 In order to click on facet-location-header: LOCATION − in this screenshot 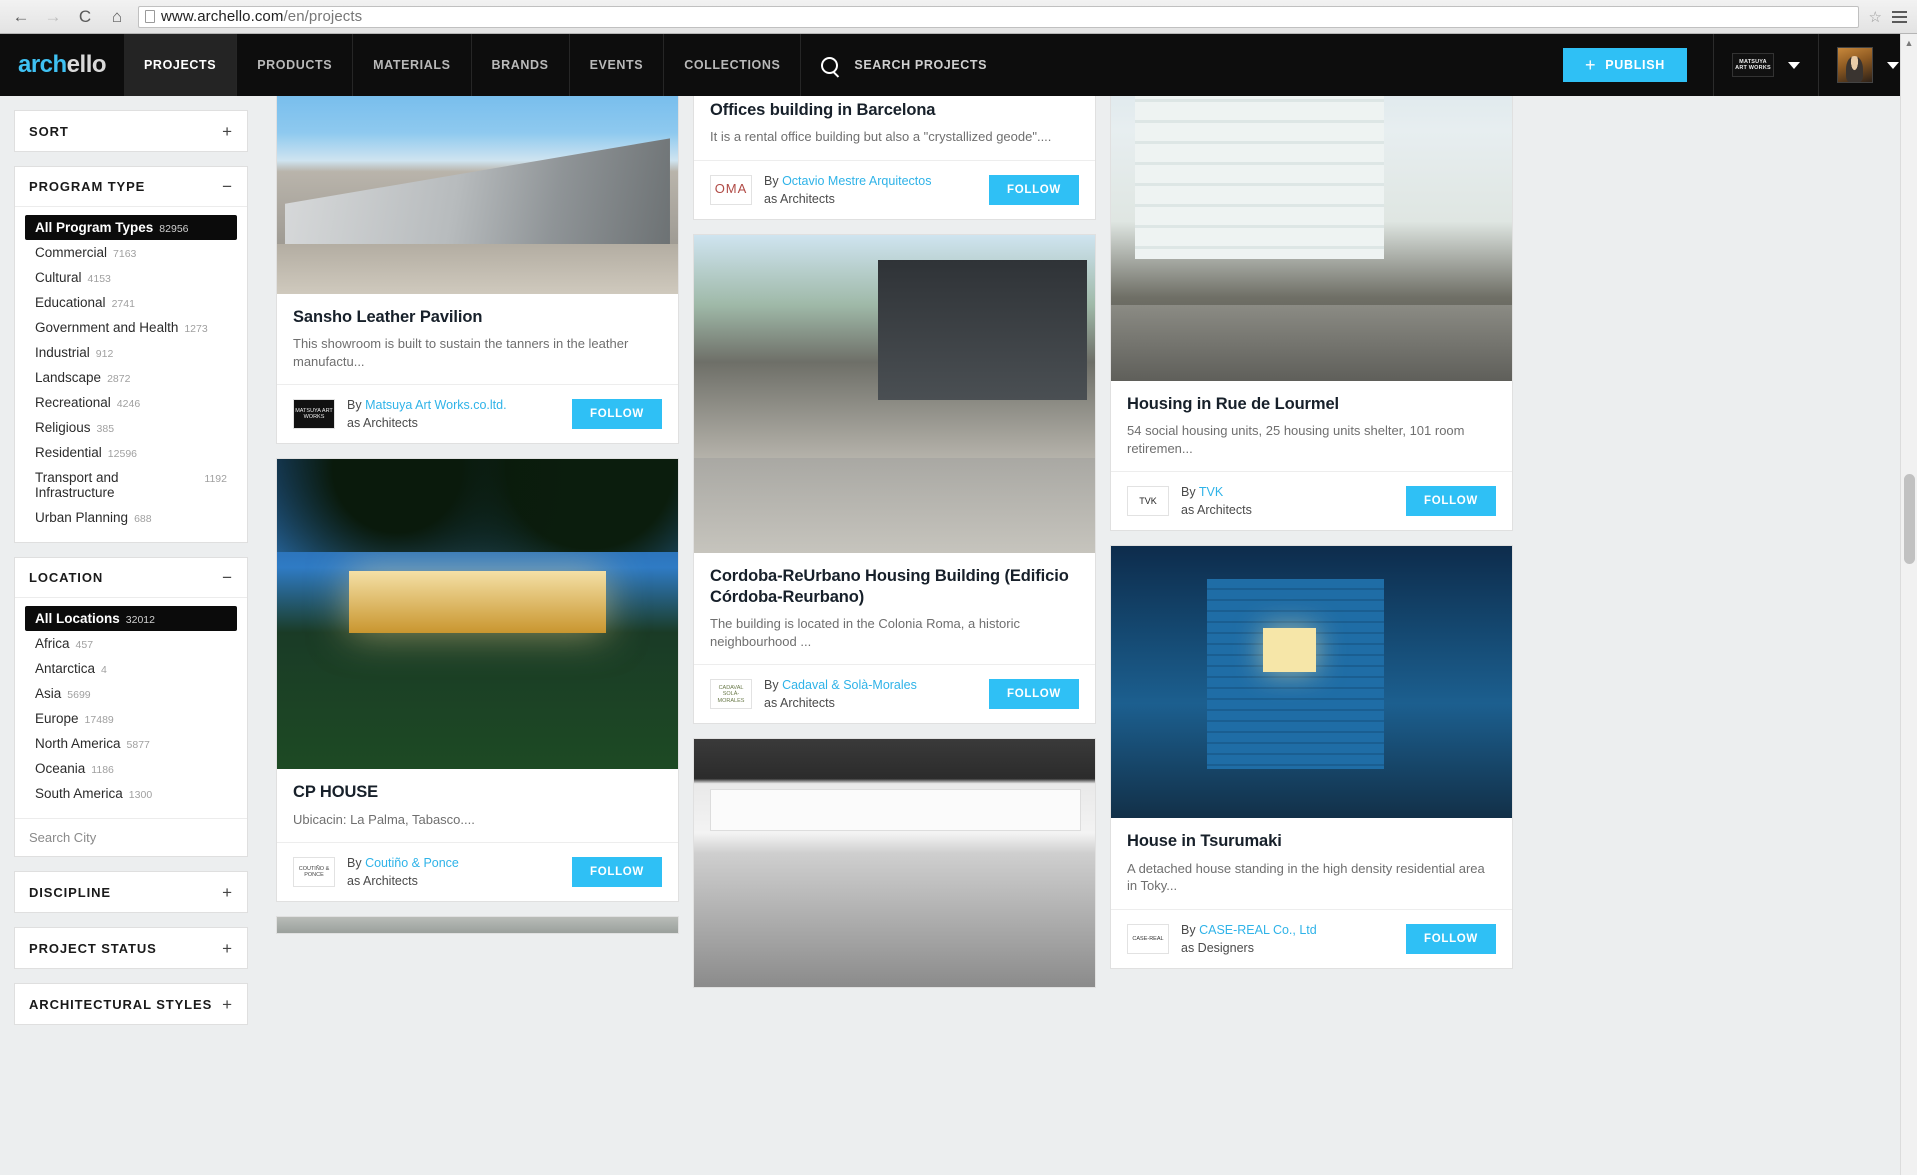, I will do `click(131, 578)`.